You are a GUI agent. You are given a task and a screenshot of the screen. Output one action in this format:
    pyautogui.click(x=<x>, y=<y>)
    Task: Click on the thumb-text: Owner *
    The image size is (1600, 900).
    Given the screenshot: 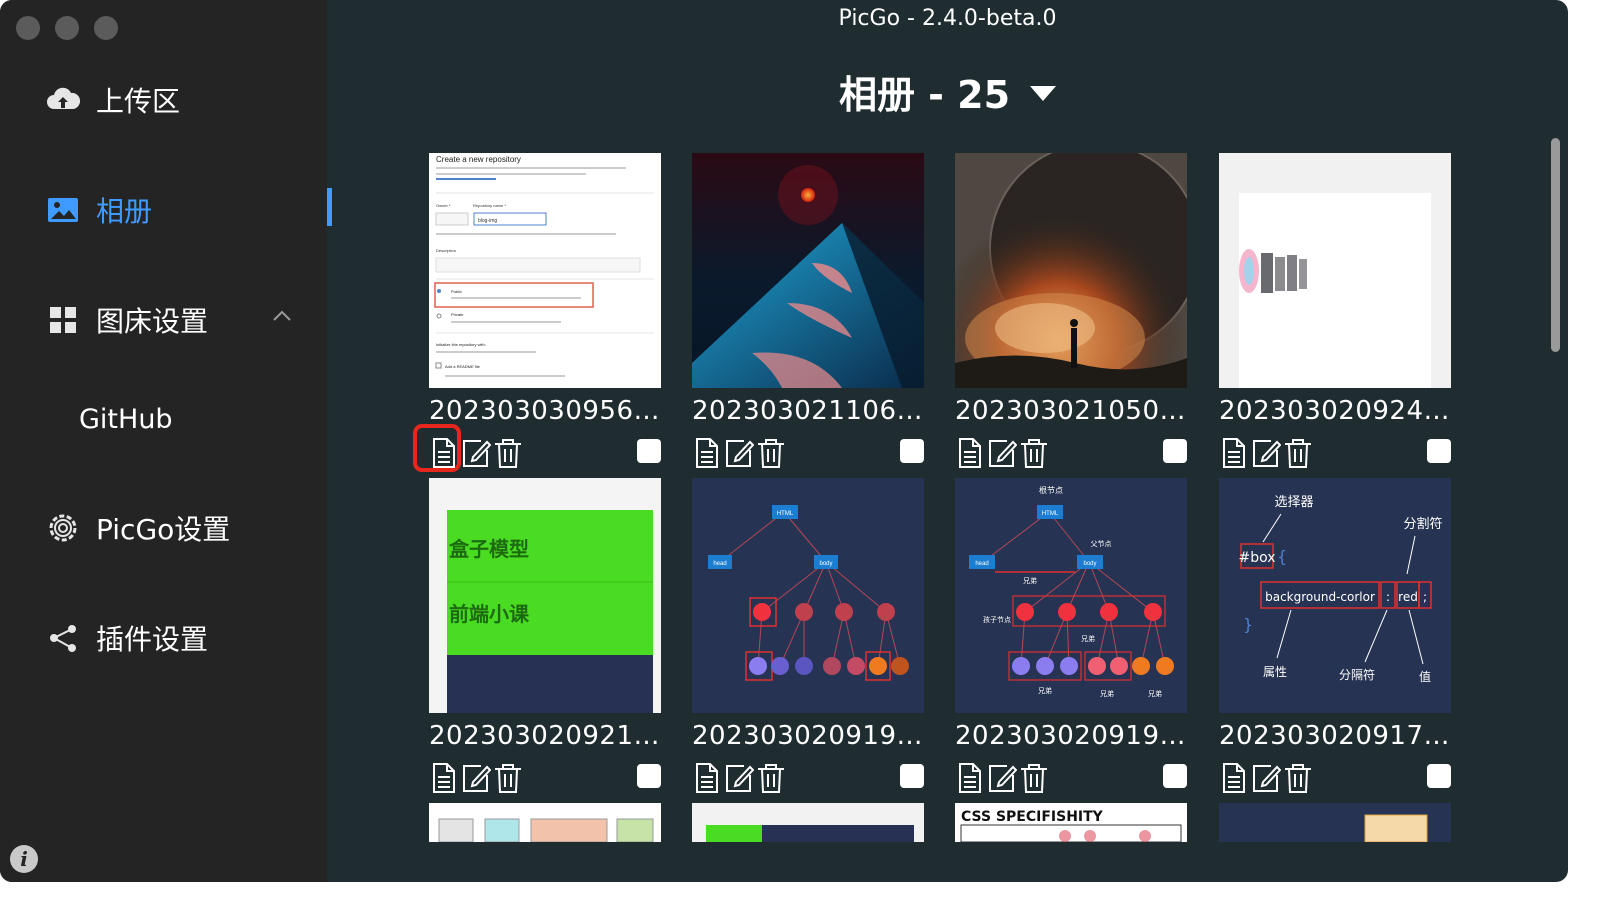 What is the action you would take?
    pyautogui.click(x=443, y=205)
    